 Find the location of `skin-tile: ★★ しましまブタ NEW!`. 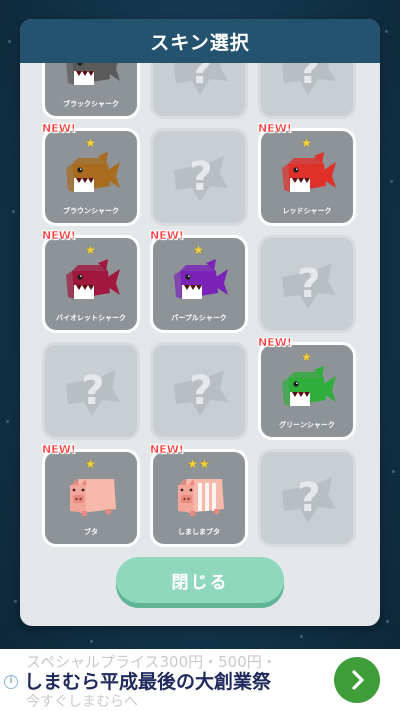

skin-tile: ★★ しましまブタ NEW! is located at coordinates (199, 495).